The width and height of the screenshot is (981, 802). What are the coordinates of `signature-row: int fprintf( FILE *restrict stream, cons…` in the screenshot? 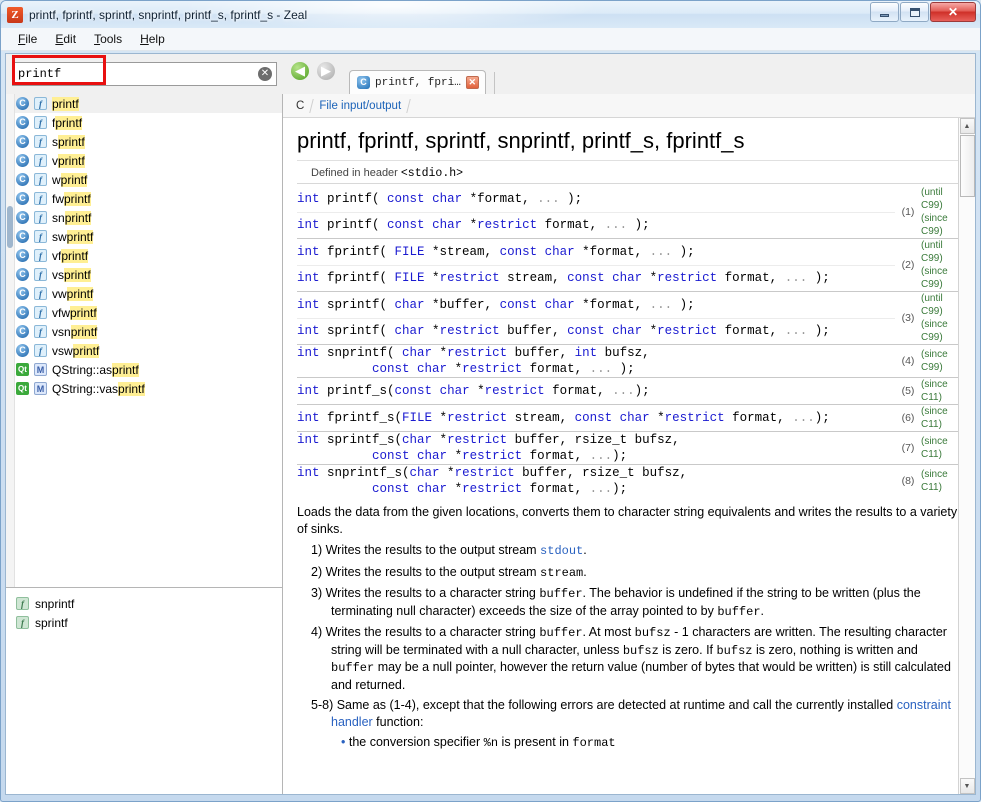 It's located at (629, 278).